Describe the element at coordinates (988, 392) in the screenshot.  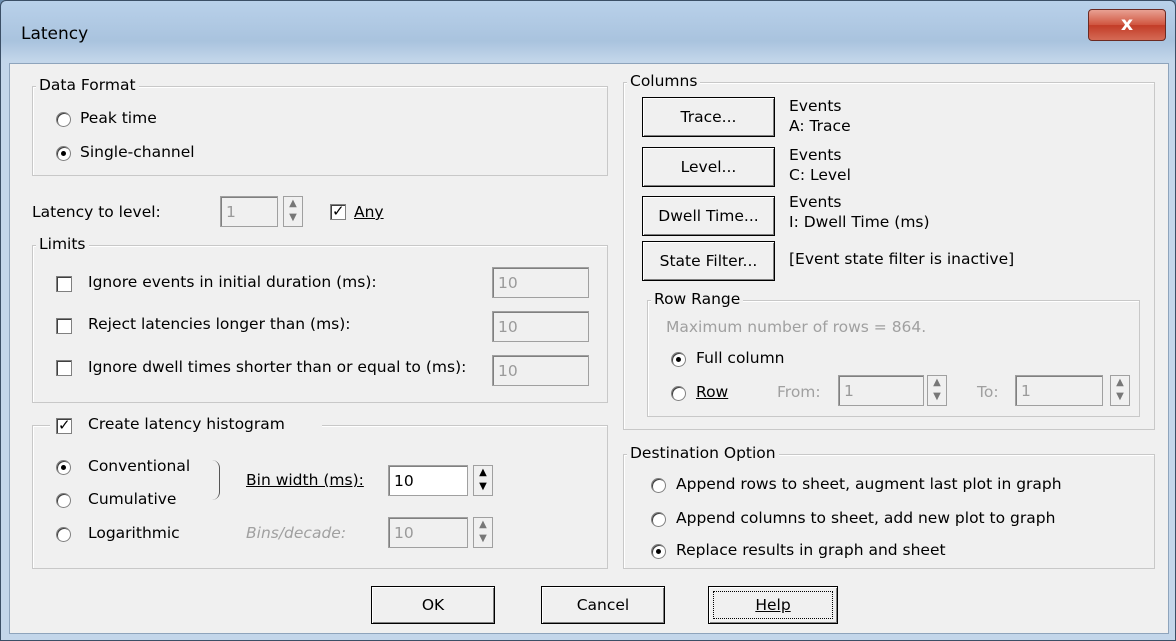
I see `to-label: To:` at that location.